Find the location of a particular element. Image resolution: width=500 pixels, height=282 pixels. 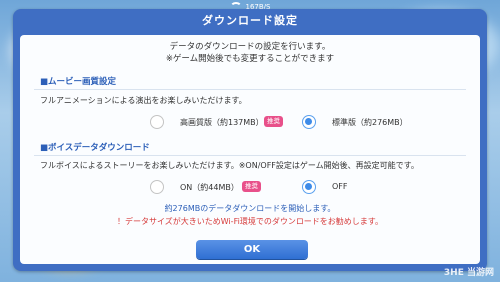

radio-high-quality is located at coordinates (157, 122).